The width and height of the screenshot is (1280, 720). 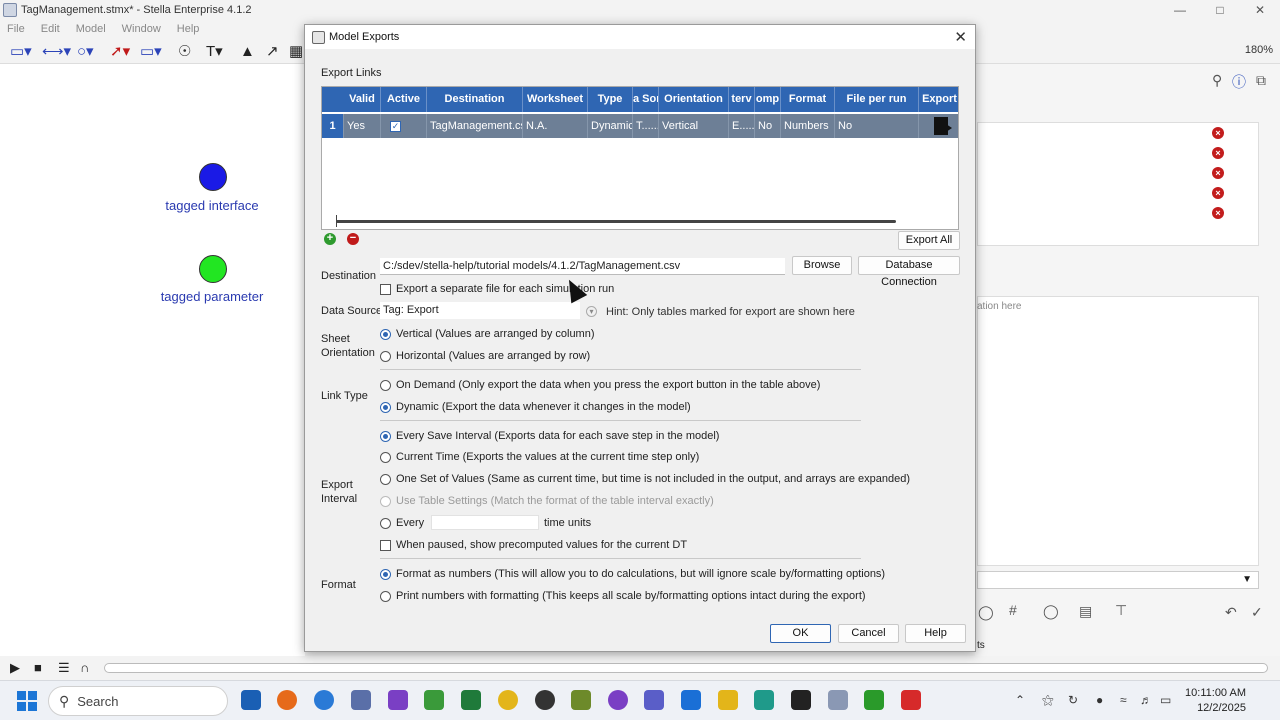 I want to click on tray-volume-icon: ♬, so click(x=1146, y=700).